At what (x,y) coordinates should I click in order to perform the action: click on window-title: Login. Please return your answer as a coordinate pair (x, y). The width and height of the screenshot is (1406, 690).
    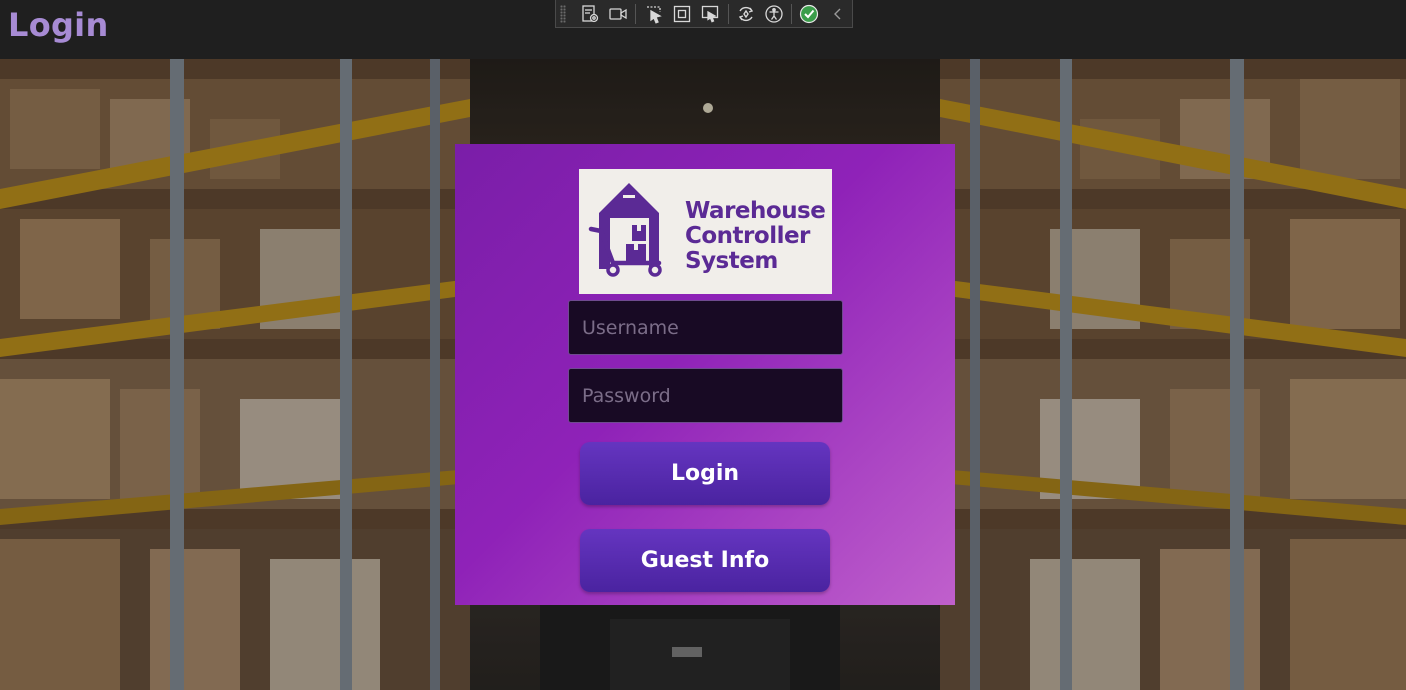
    Looking at the image, I should click on (58, 25).